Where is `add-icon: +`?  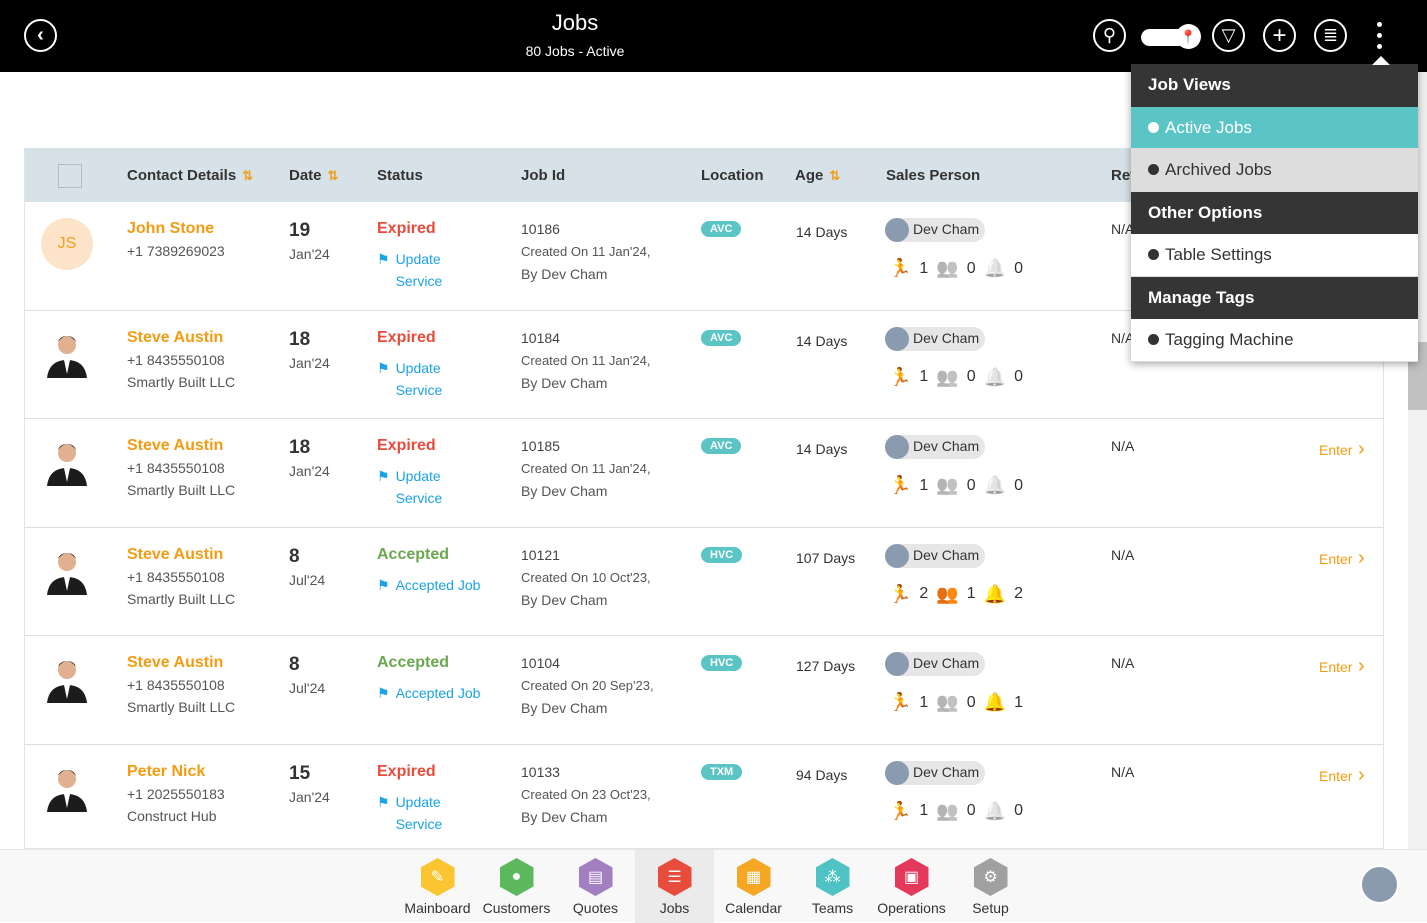 add-icon: + is located at coordinates (1279, 35).